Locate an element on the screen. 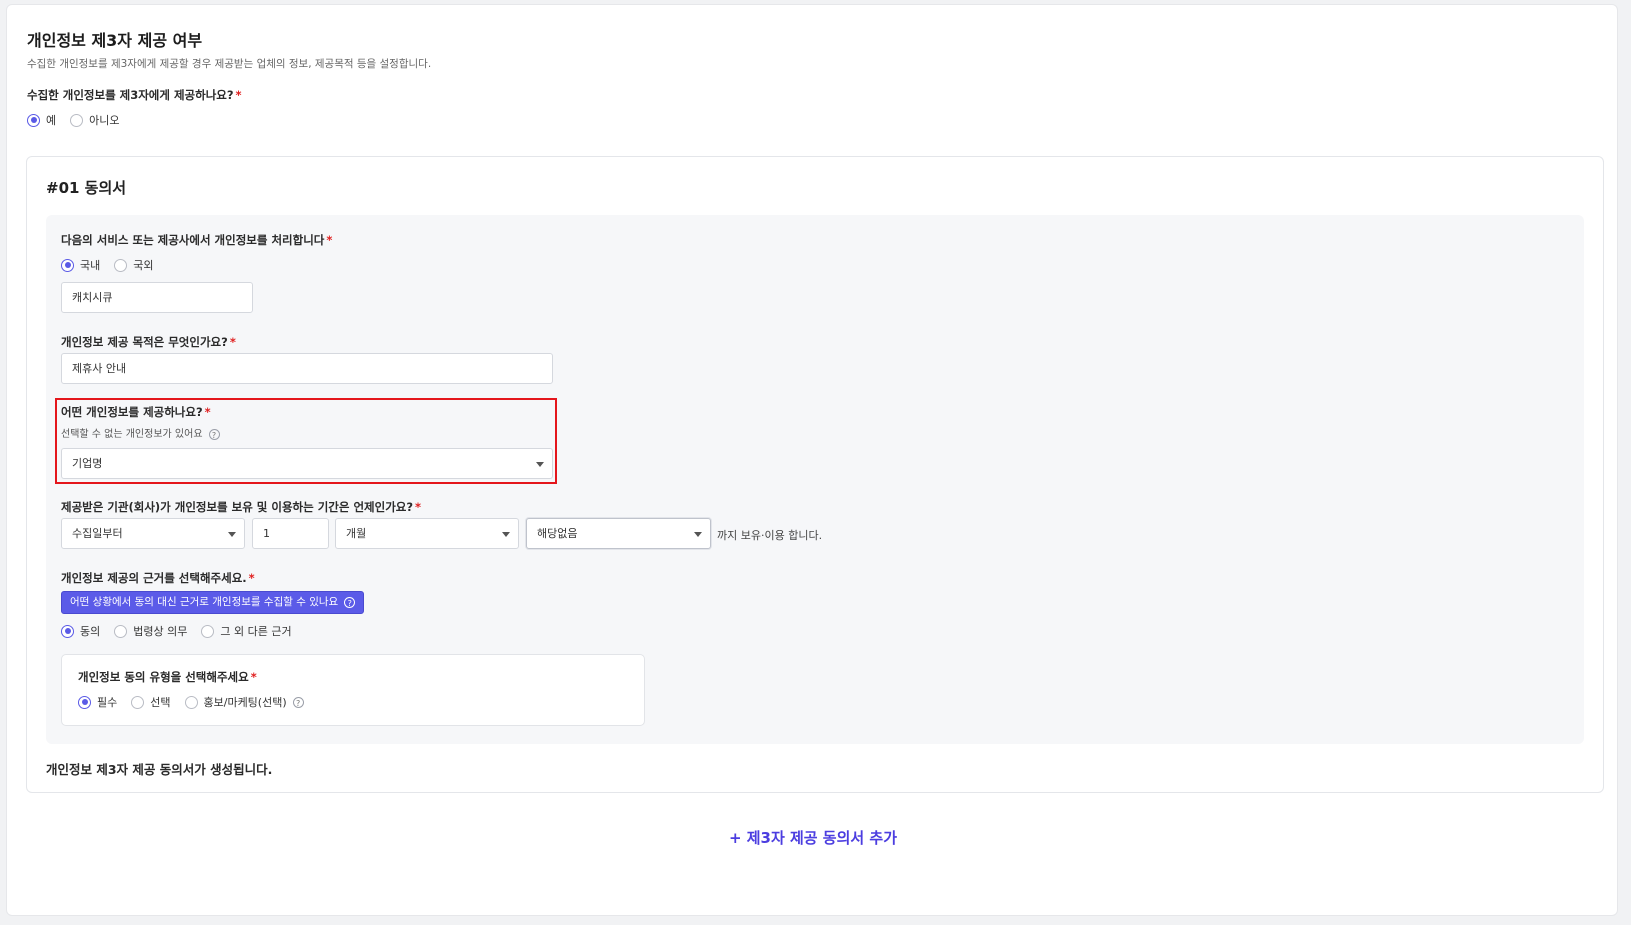  items-select: 기업명 is located at coordinates (307, 463).